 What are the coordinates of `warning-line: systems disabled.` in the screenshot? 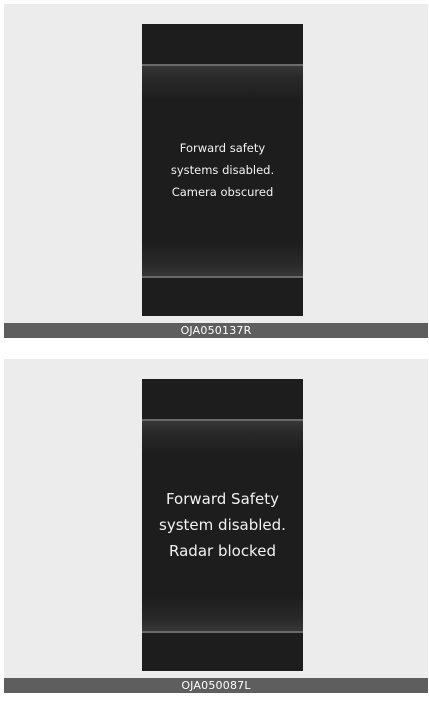 It's located at (222, 170).